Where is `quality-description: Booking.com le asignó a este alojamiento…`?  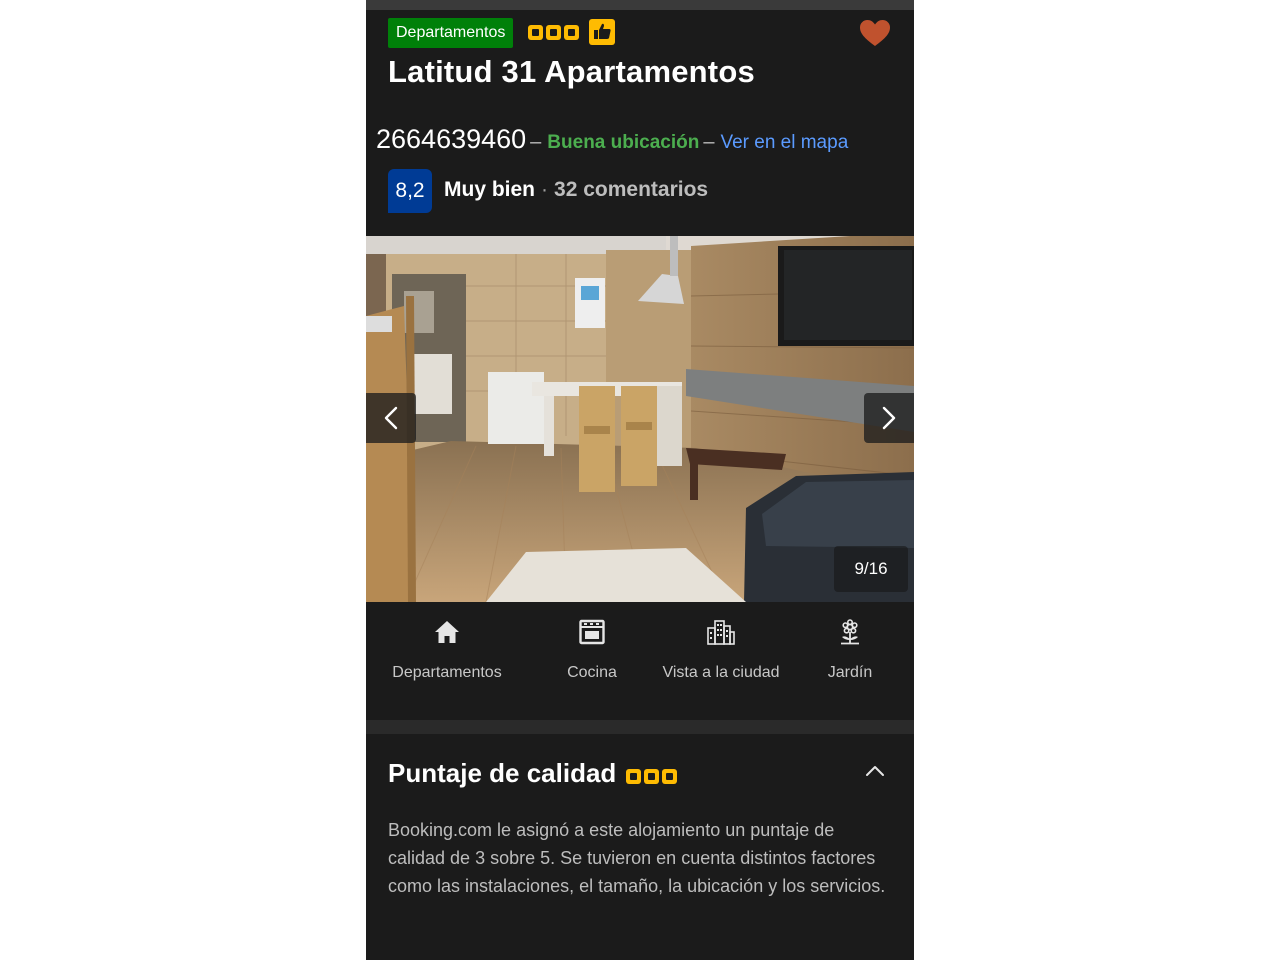 quality-description: Booking.com le asignó a este alojamiento… is located at coordinates (637, 858).